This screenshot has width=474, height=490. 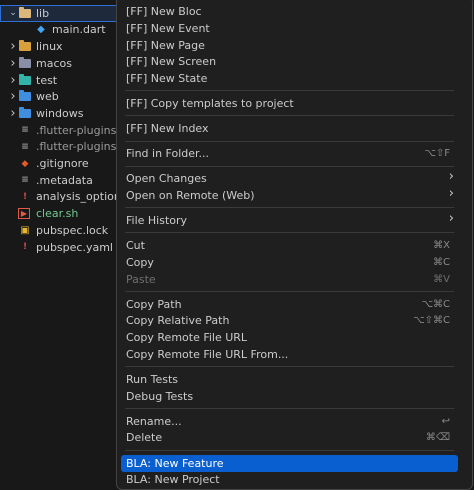 I want to click on tree-item-gitignore: ◆ .gitignore, so click(x=60, y=163).